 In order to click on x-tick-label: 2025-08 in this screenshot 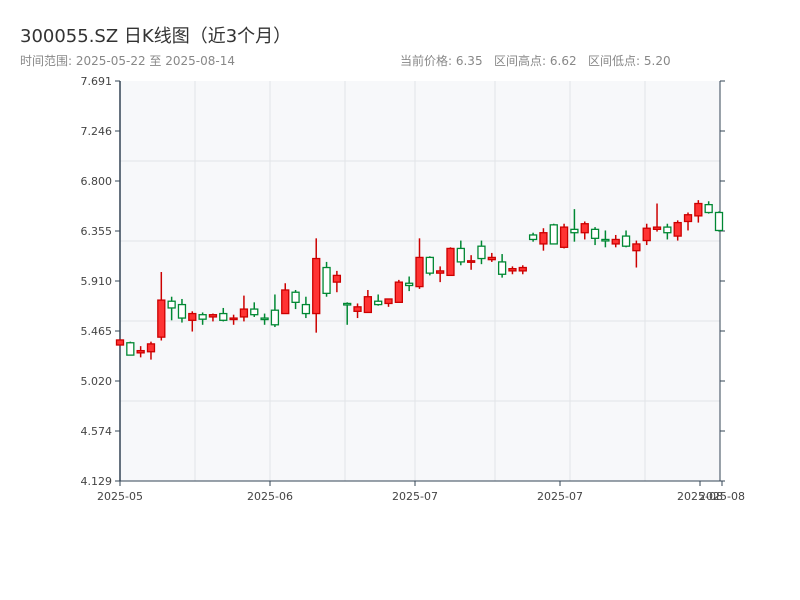, I will do `click(722, 496)`.